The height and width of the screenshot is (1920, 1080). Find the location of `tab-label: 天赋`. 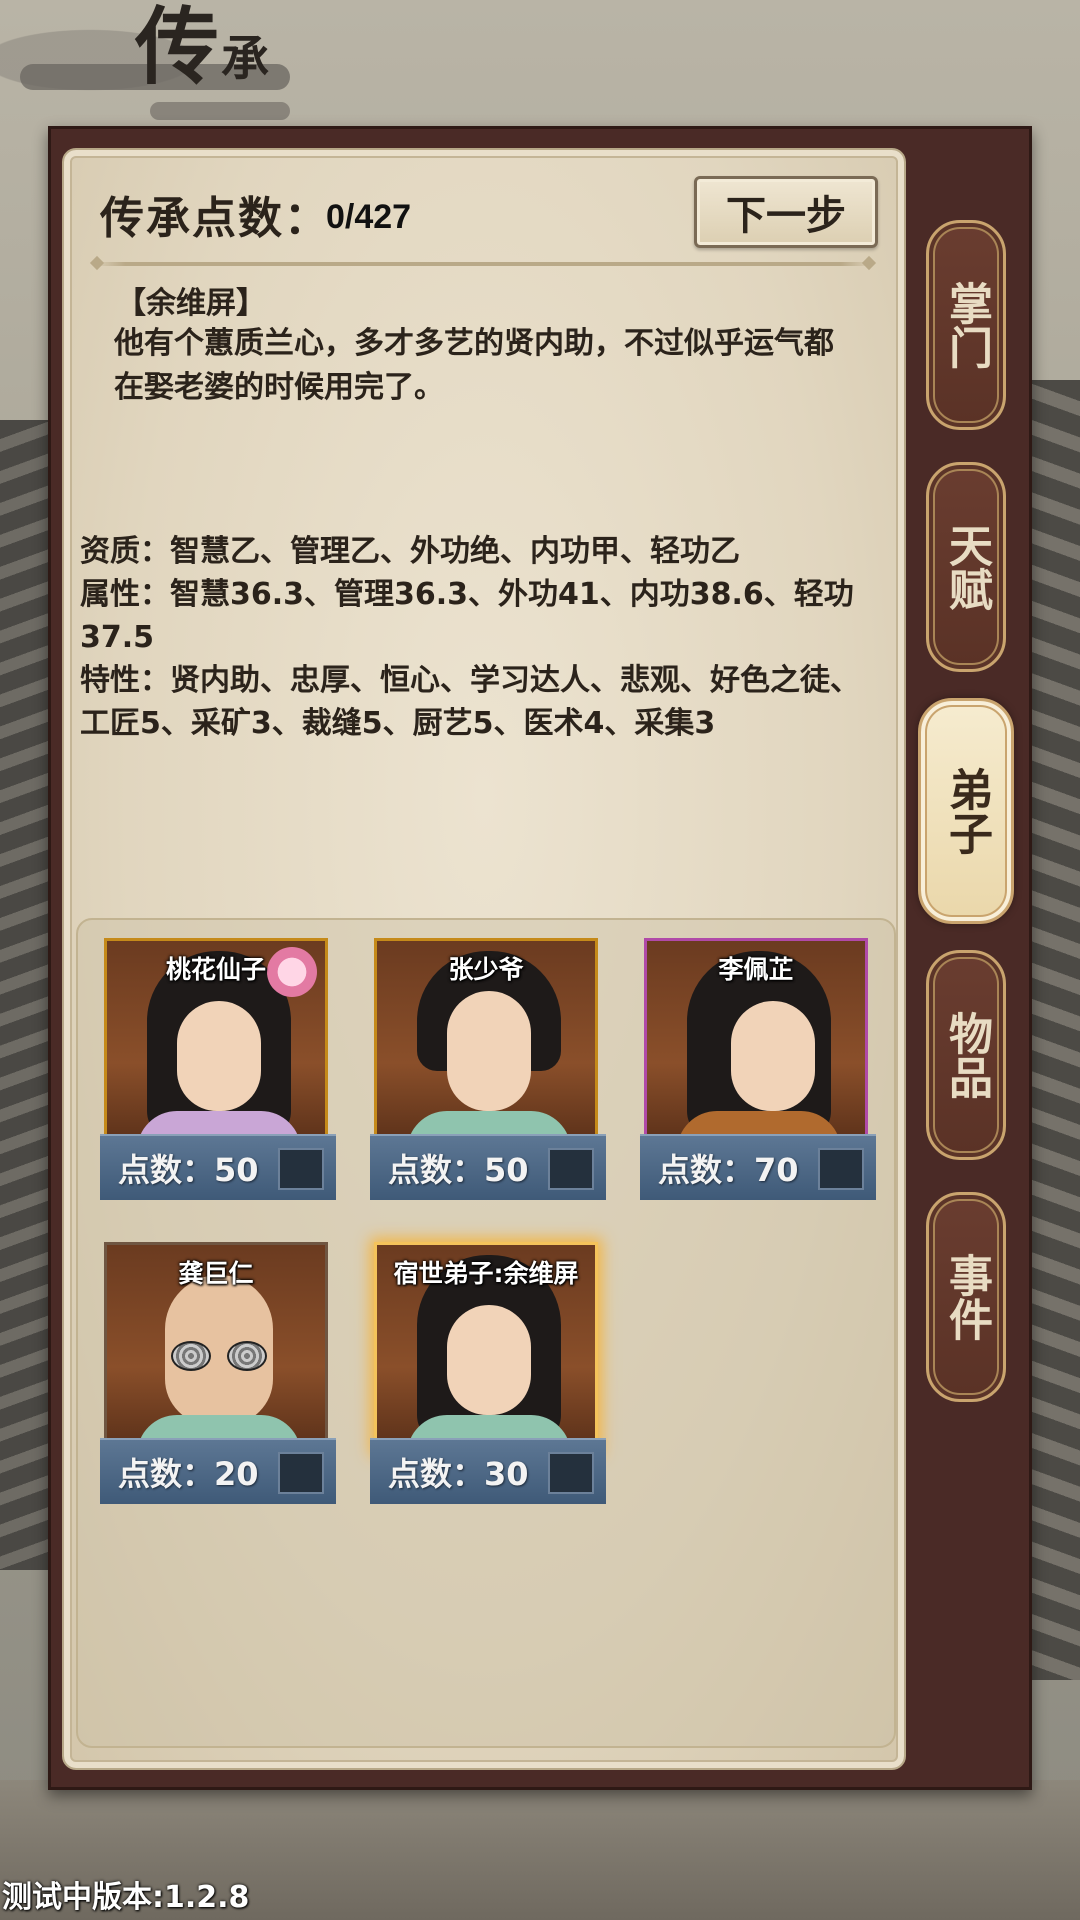

tab-label: 天赋 is located at coordinates (966, 567).